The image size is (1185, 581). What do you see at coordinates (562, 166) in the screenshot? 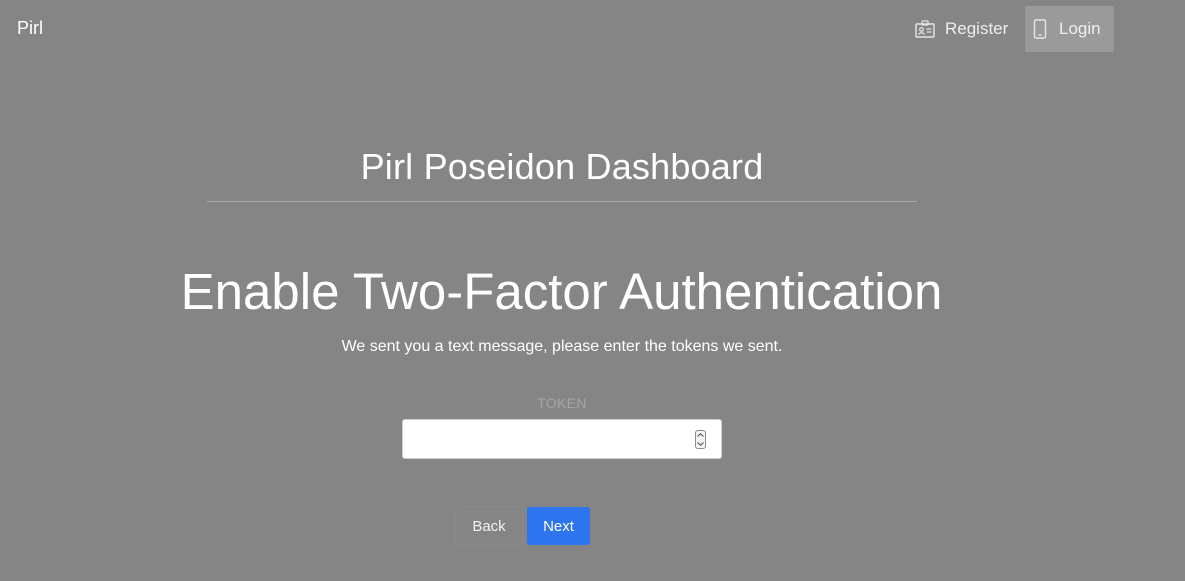
I see `dashboard-title: Pirl Poseidon Dashboard` at bounding box center [562, 166].